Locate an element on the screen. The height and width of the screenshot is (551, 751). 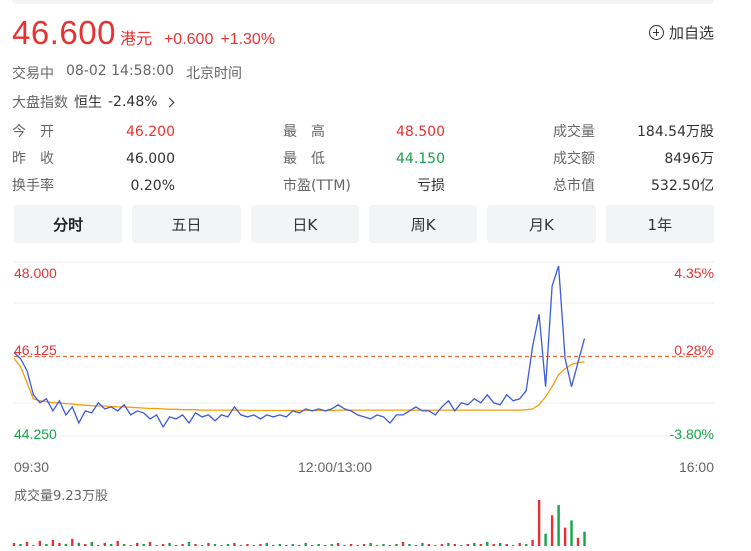
pct-tick-label: 4.35% is located at coordinates (694, 273).